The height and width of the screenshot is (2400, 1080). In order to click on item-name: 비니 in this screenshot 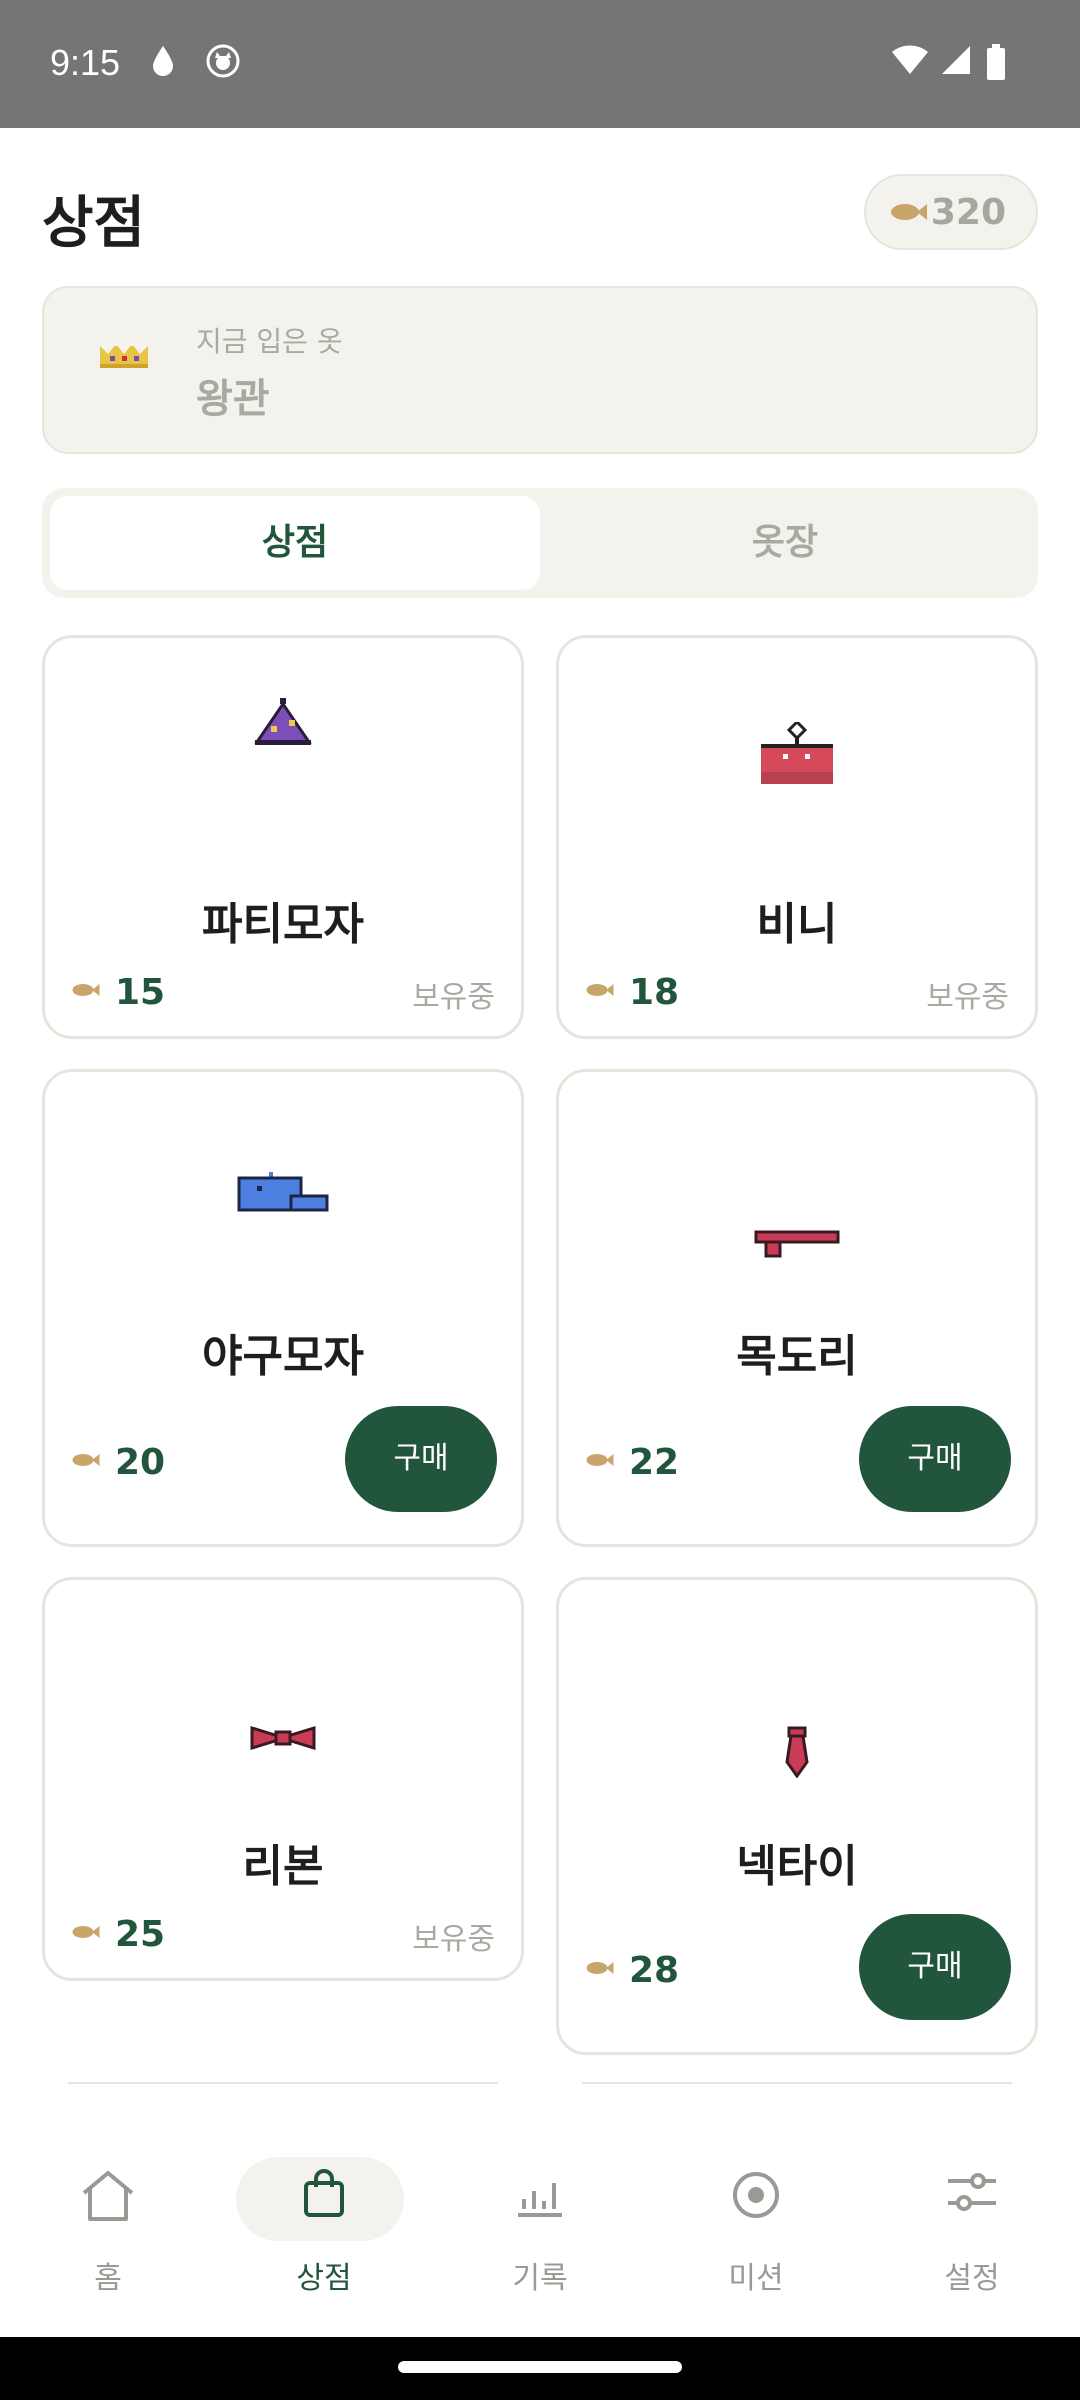, I will do `click(797, 924)`.